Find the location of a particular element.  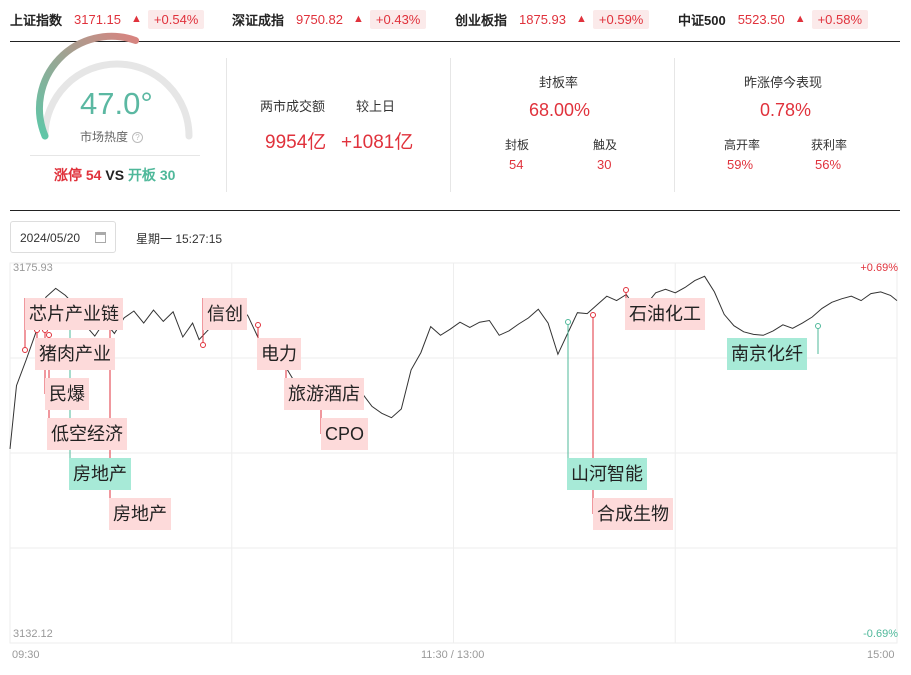

sector-label: 南京化纤 is located at coordinates (767, 354).